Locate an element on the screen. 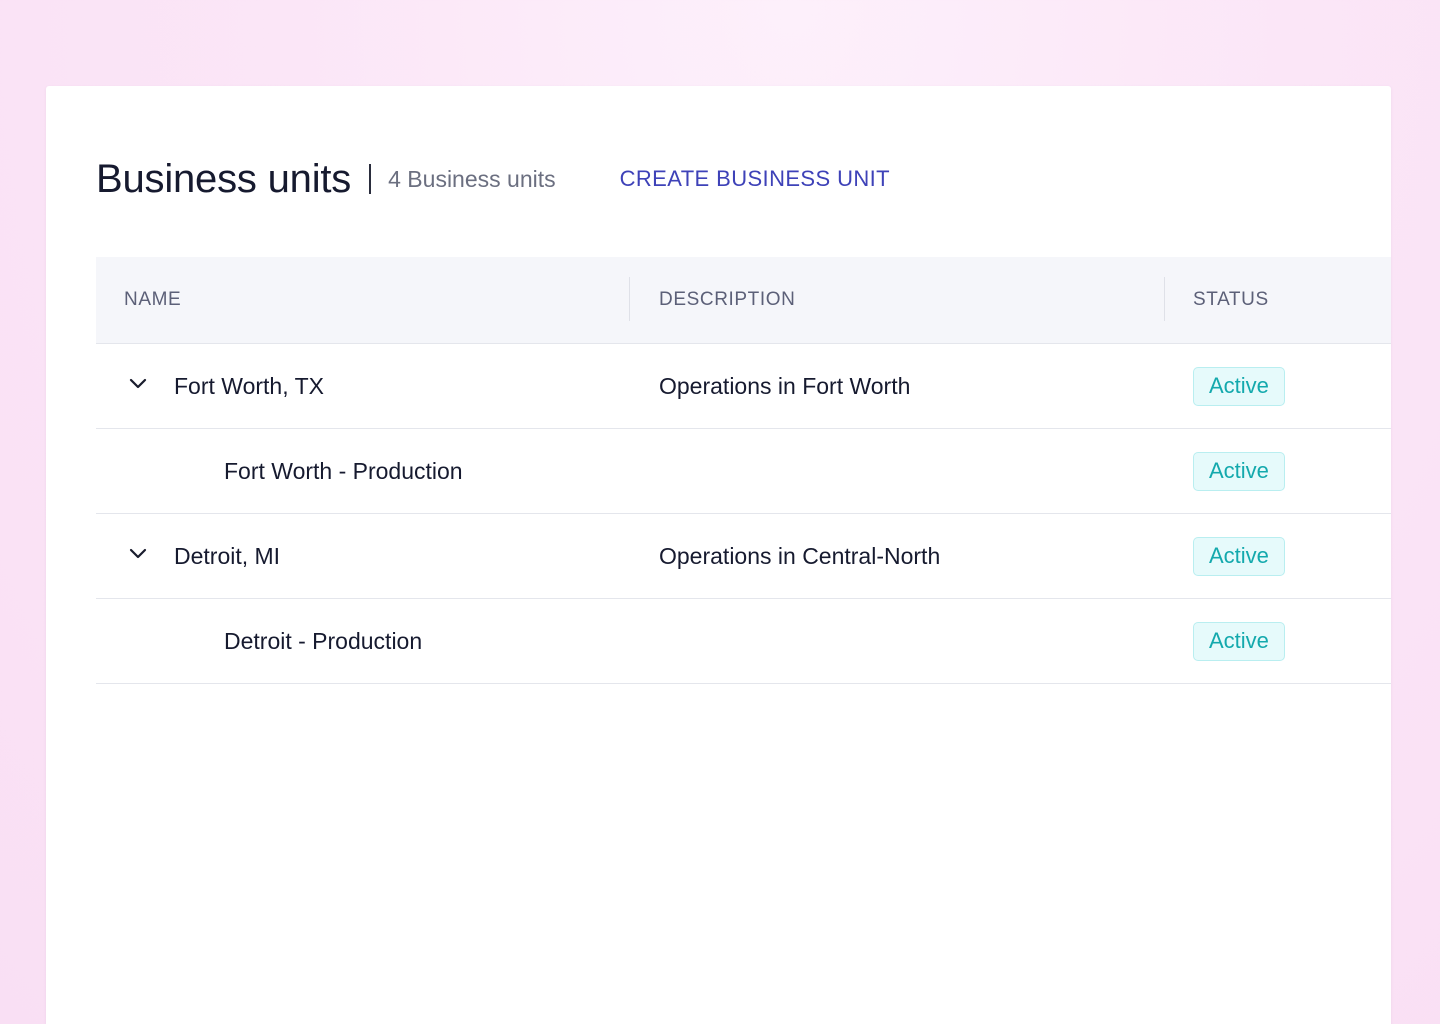  row-name: Detroit - Production is located at coordinates (323, 640).